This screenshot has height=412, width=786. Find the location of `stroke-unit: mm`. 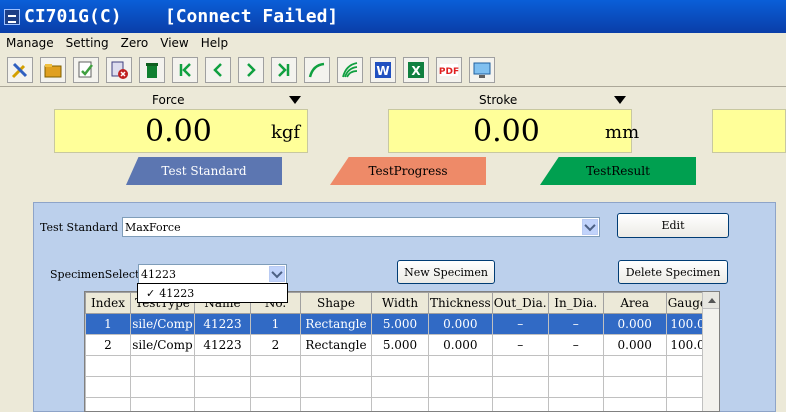

stroke-unit: mm is located at coordinates (622, 132).